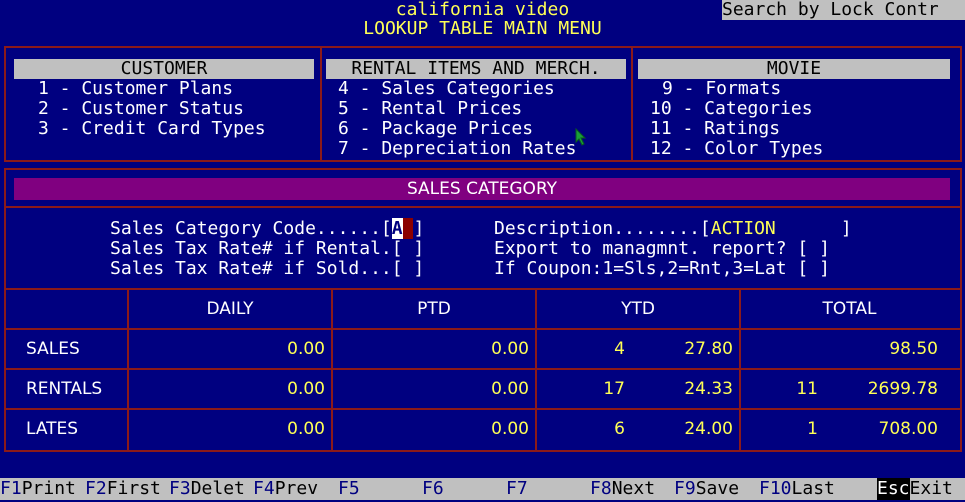 The image size is (965, 502). What do you see at coordinates (736, 149) in the screenshot?
I see `menu-item-color-types: 12 - Color Types` at bounding box center [736, 149].